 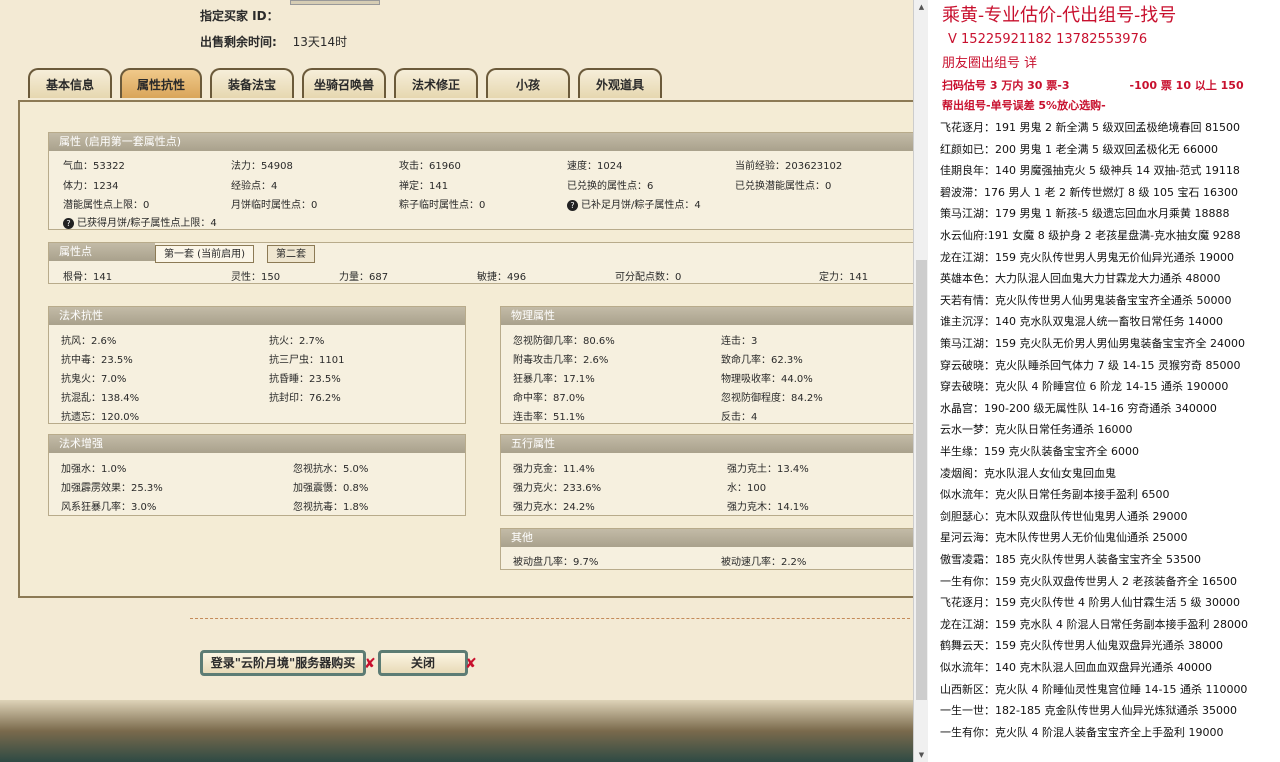 What do you see at coordinates (634, 203) in the screenshot?
I see `attr-cell: ? 已补足月饼/粽子属性点：4` at bounding box center [634, 203].